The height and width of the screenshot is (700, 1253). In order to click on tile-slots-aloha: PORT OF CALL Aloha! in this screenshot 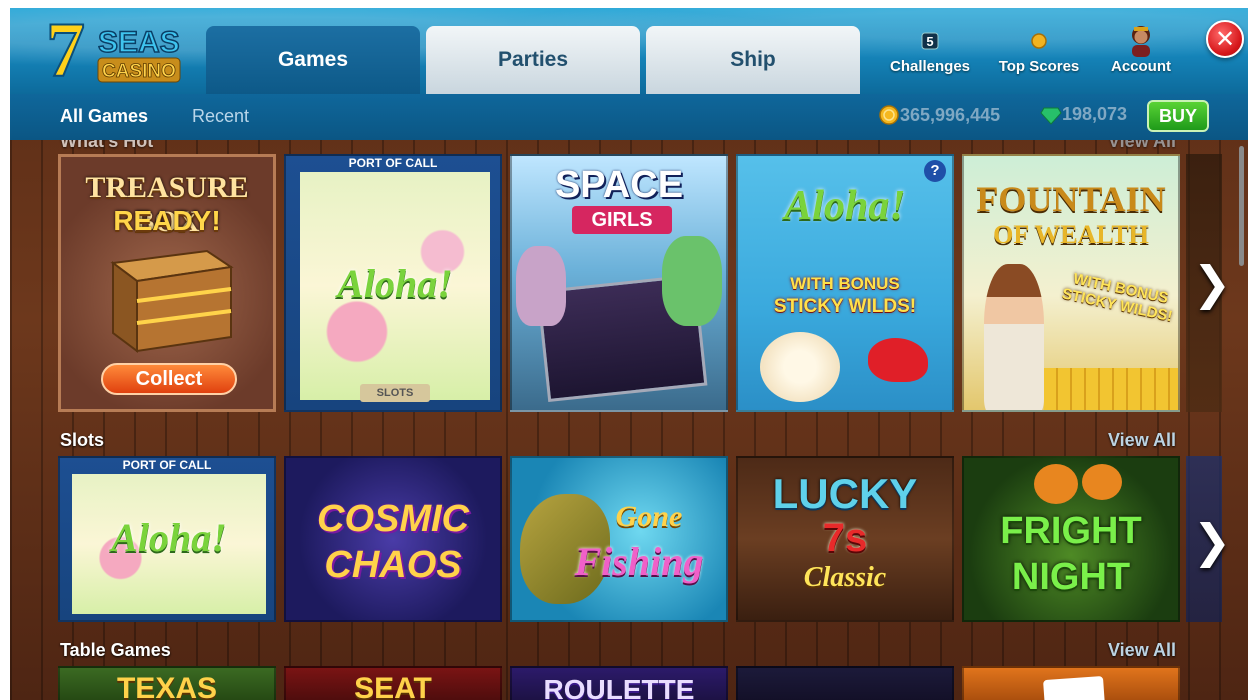, I will do `click(167, 539)`.